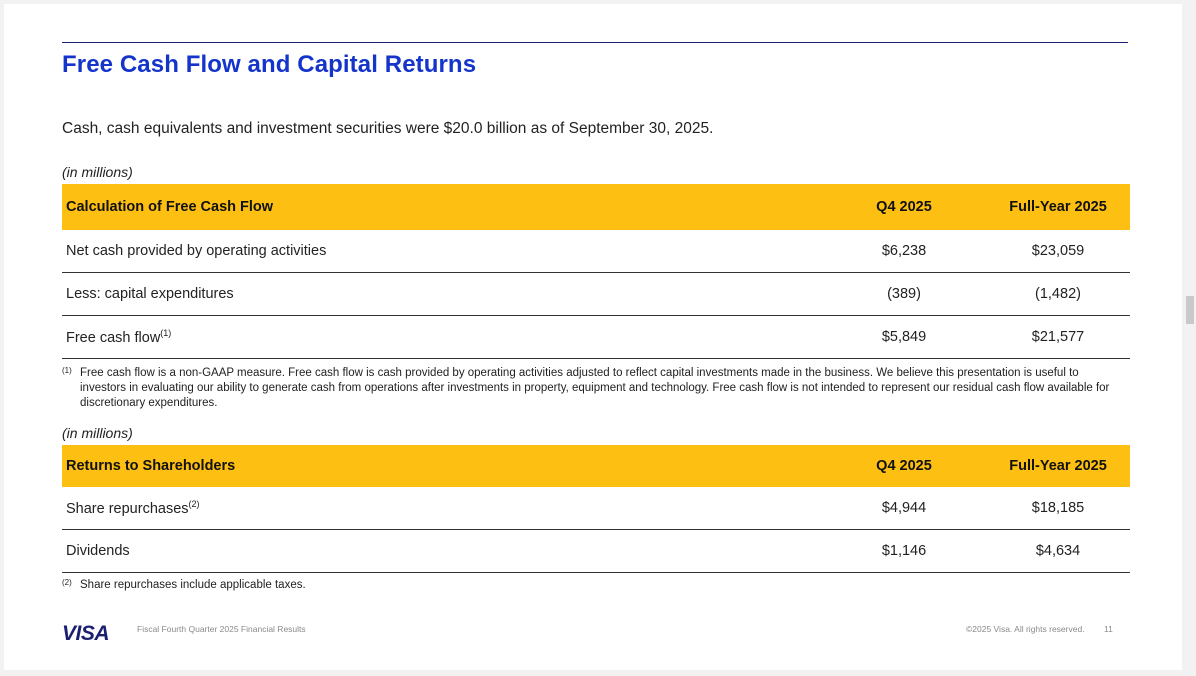 The image size is (1196, 676). I want to click on title-rule, so click(595, 42).